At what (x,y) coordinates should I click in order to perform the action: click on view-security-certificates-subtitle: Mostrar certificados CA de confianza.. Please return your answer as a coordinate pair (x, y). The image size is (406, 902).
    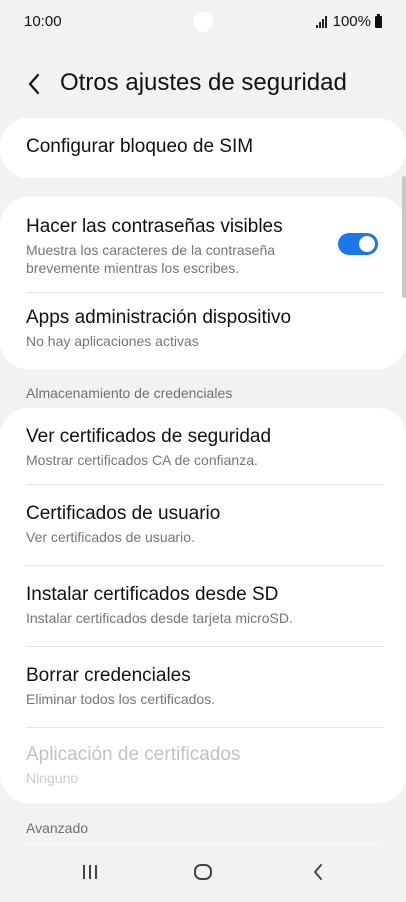
    Looking at the image, I should click on (142, 460).